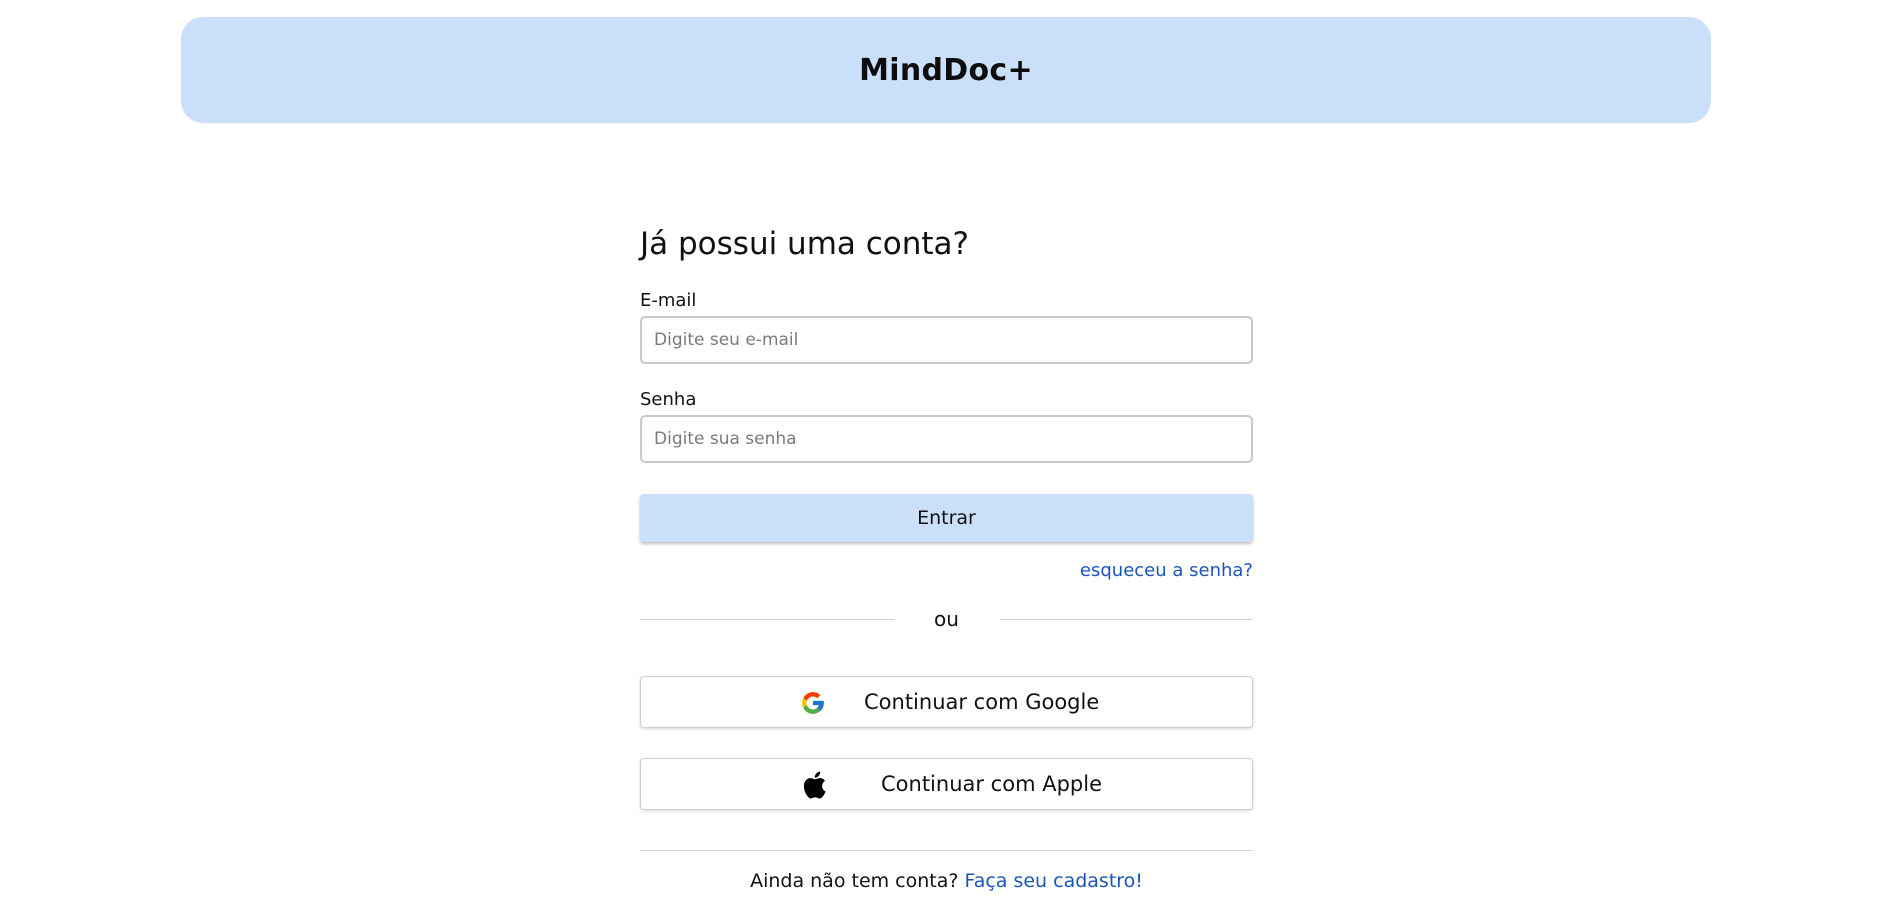  I want to click on google-login-button: Continuar com Google, so click(946, 702).